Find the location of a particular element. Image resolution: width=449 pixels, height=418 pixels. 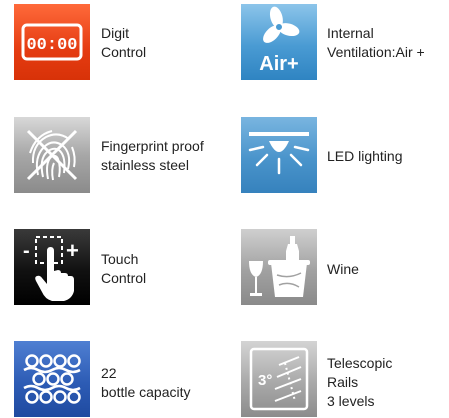

fan-icon: Air+ is located at coordinates (279, 42).